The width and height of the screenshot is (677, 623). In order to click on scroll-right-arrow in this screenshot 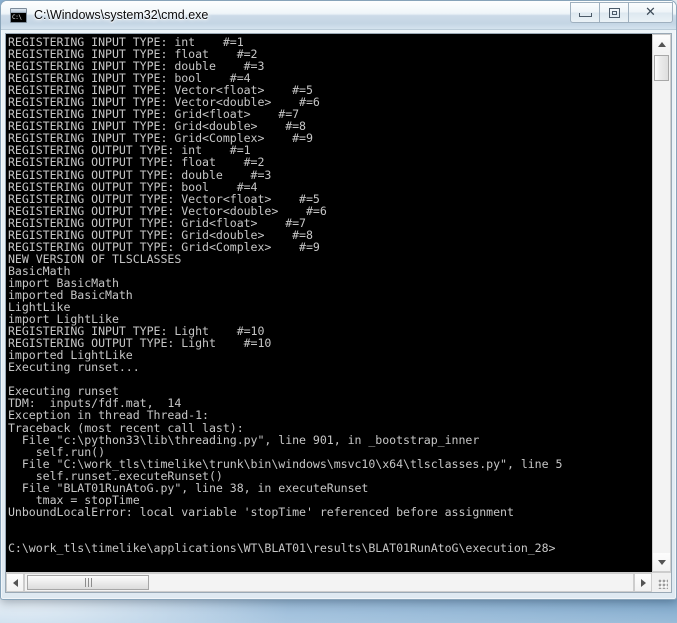, I will do `click(643, 582)`.